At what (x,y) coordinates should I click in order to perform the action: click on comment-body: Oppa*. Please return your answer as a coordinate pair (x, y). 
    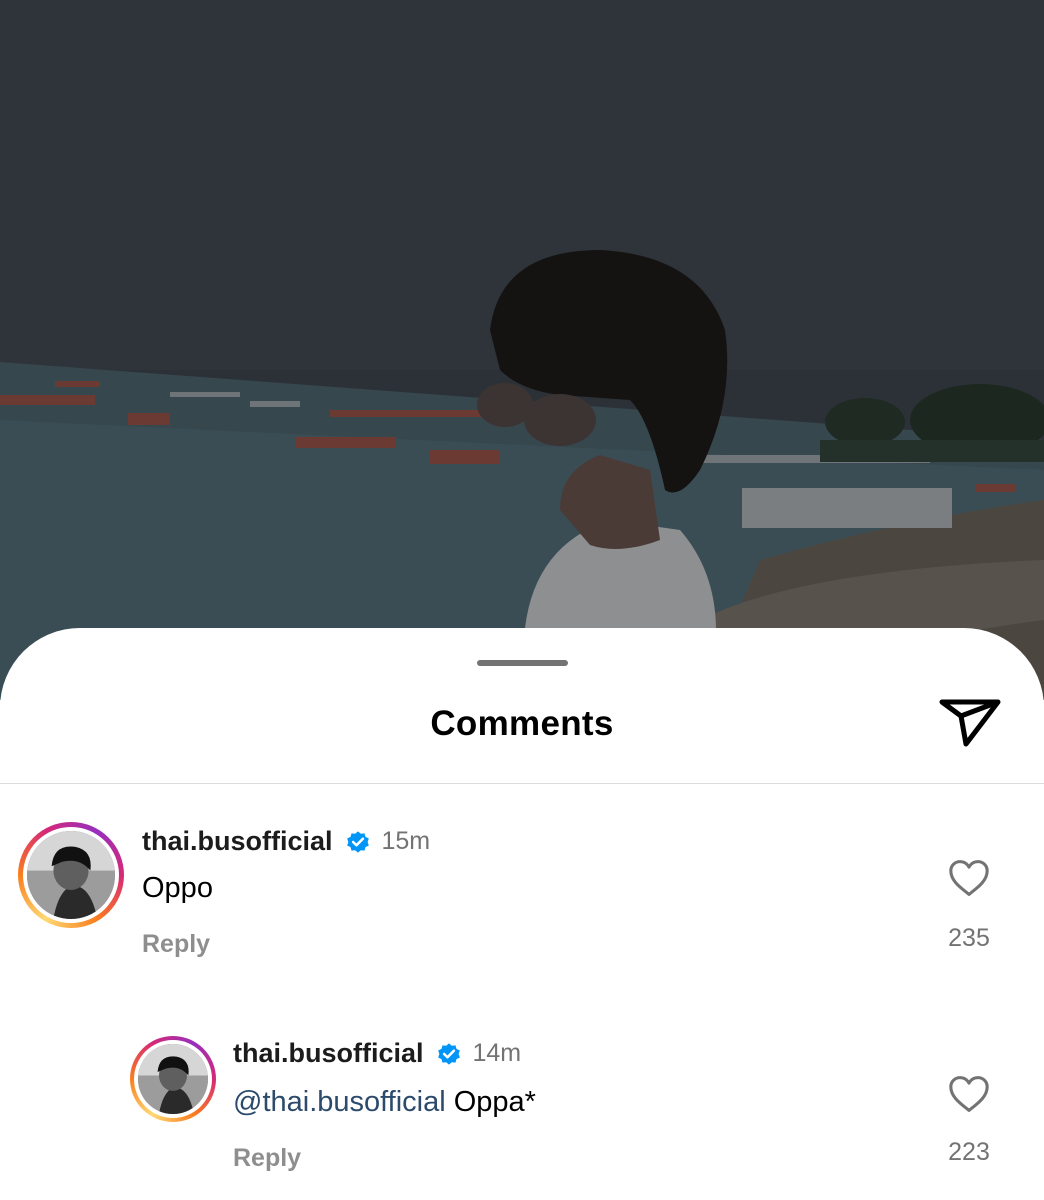
    Looking at the image, I should click on (490, 1102).